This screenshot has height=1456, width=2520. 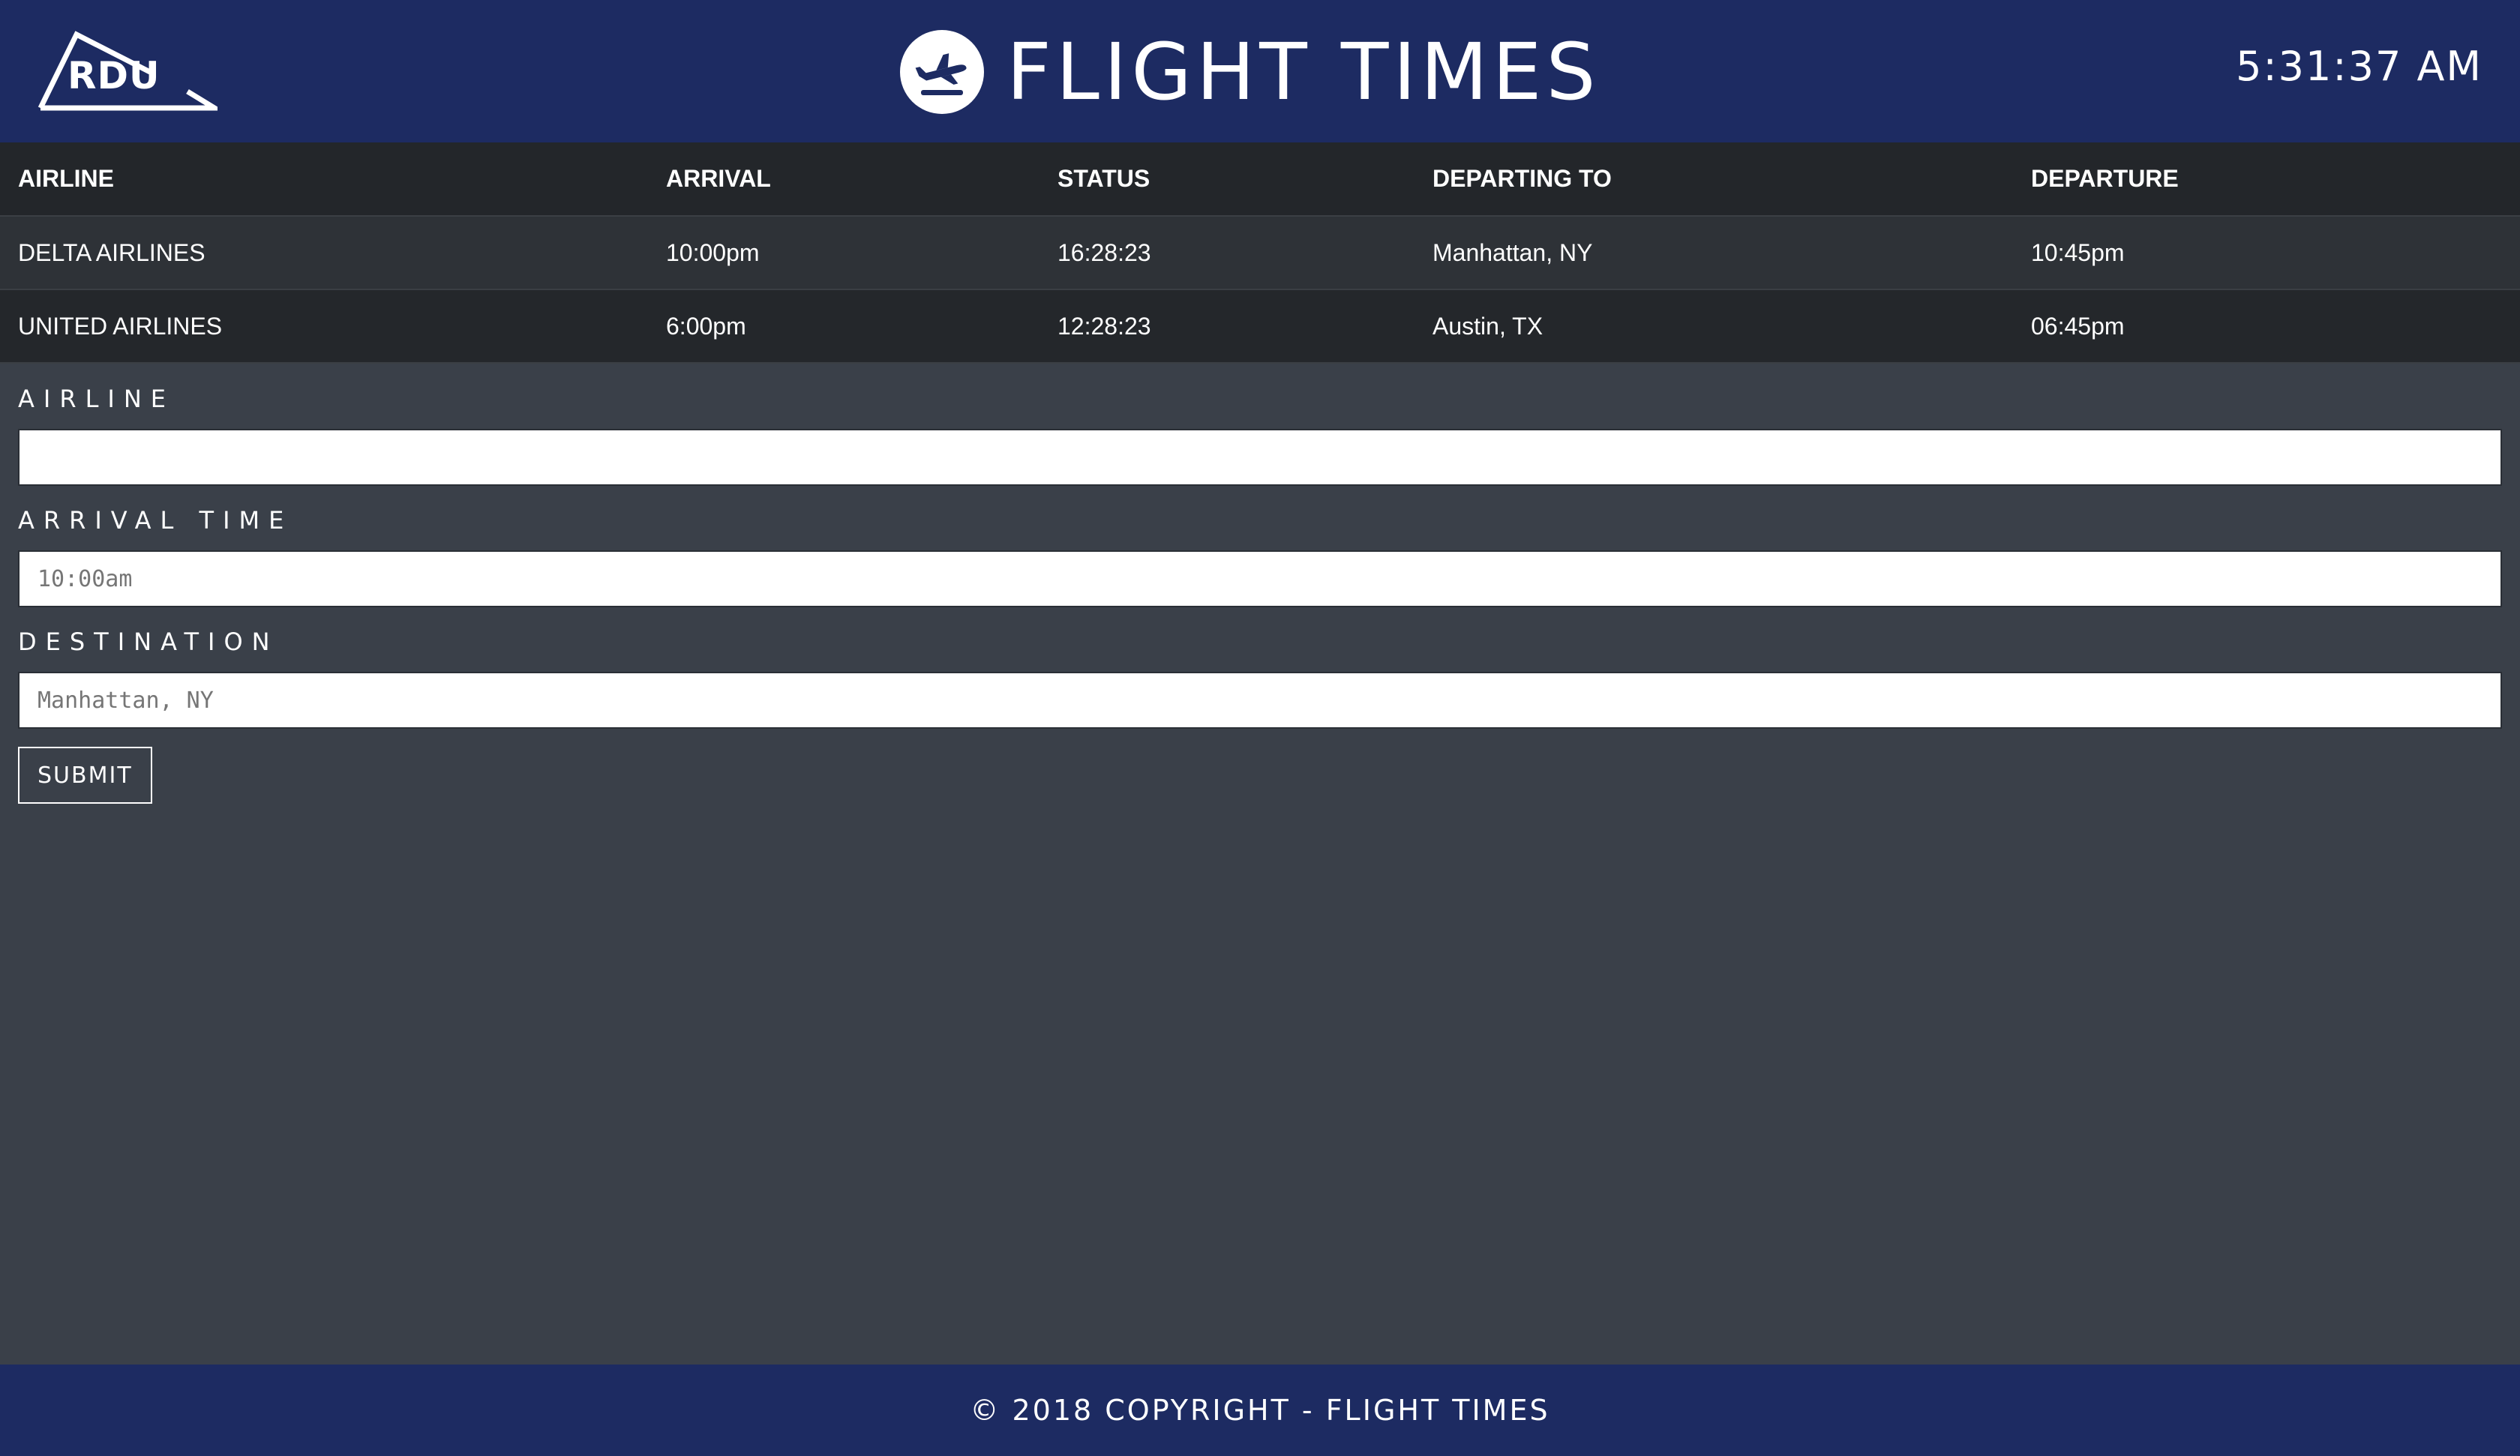 I want to click on column-header-airline: AIRLINE, so click(x=324, y=179).